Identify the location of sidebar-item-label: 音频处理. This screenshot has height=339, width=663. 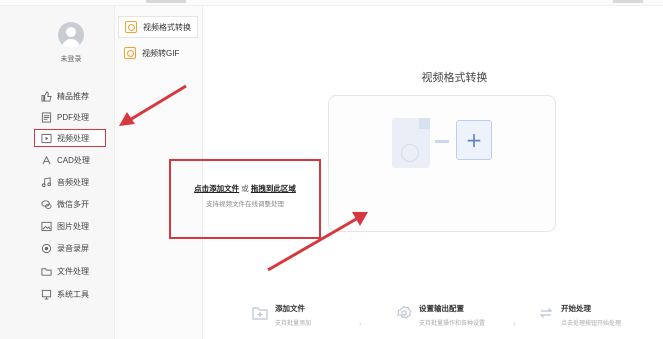
(73, 182).